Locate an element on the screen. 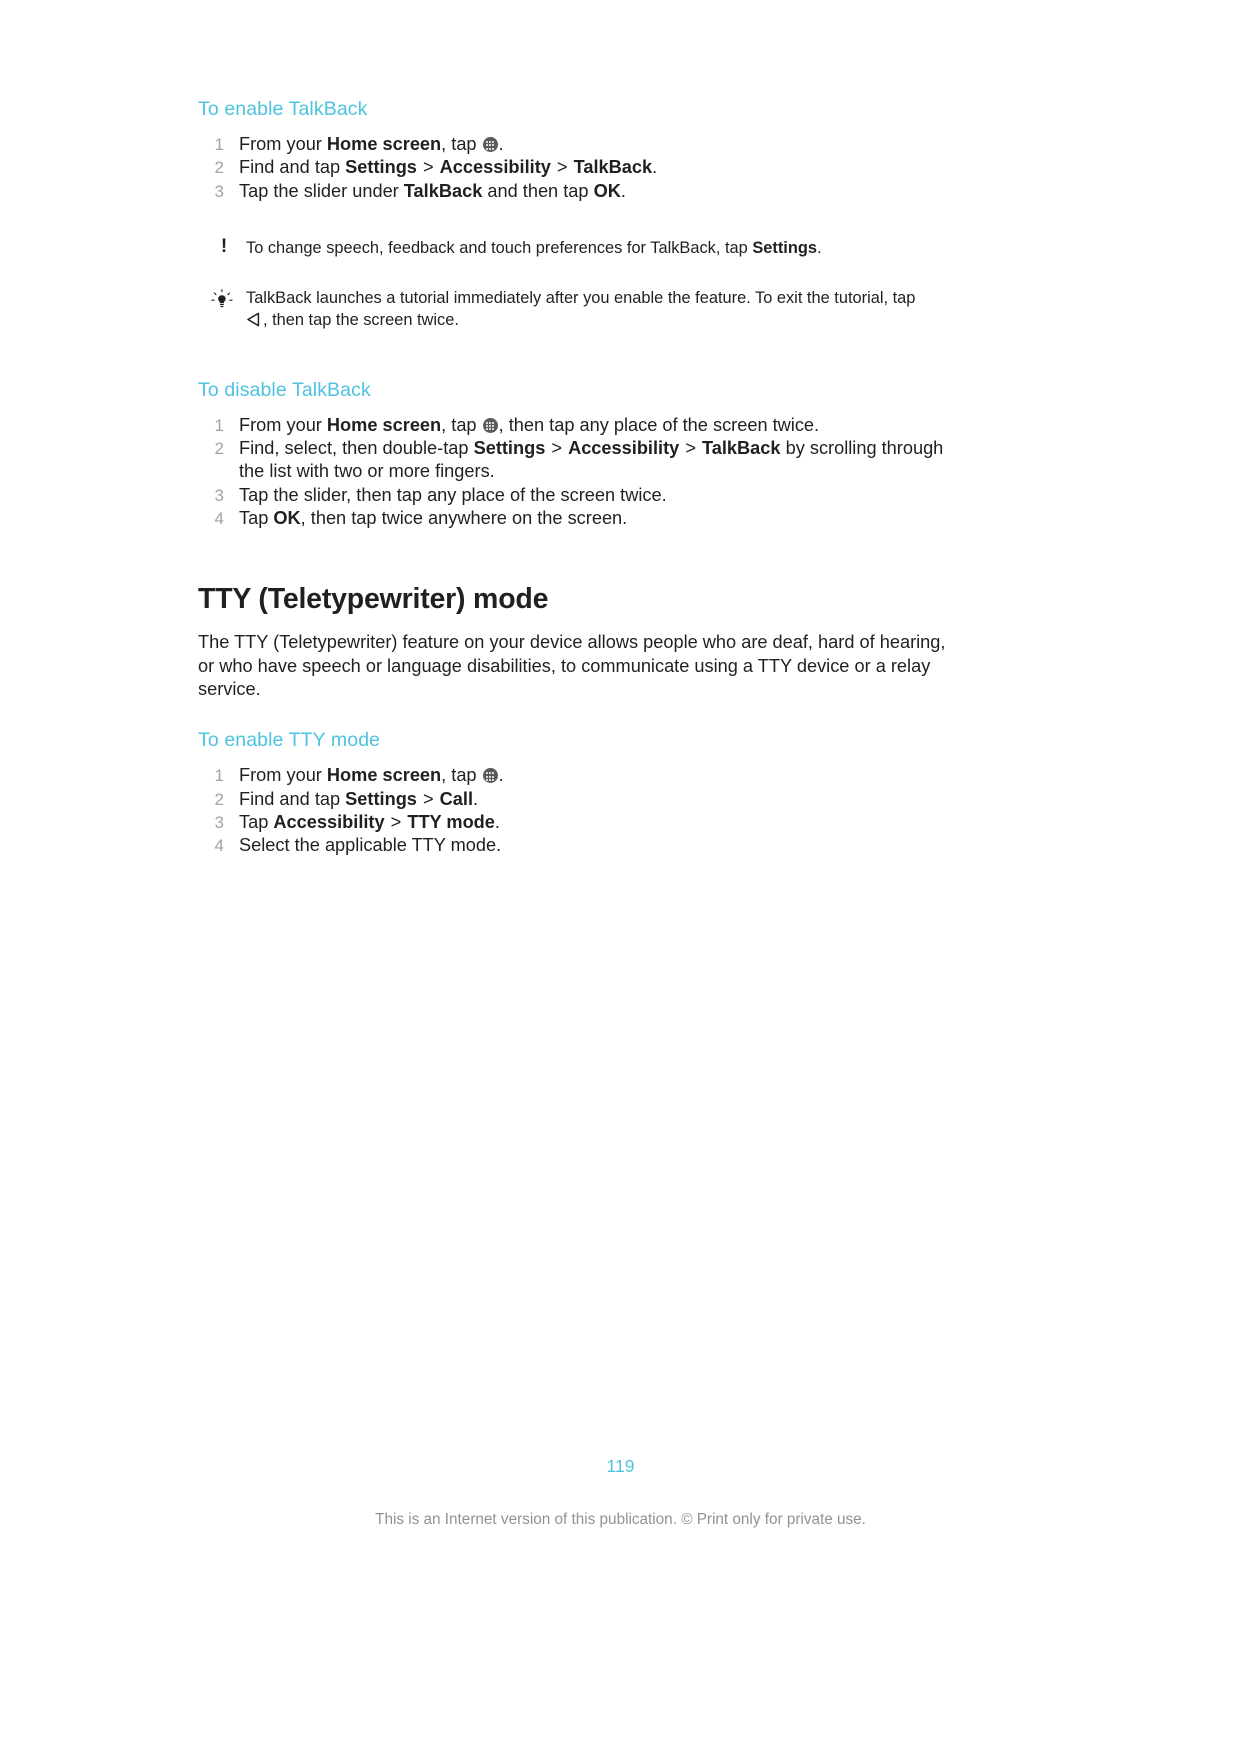 The height and width of the screenshot is (1754, 1241). heading-to-enable-tty-mode: To enable TTY mode is located at coordinates (289, 740).